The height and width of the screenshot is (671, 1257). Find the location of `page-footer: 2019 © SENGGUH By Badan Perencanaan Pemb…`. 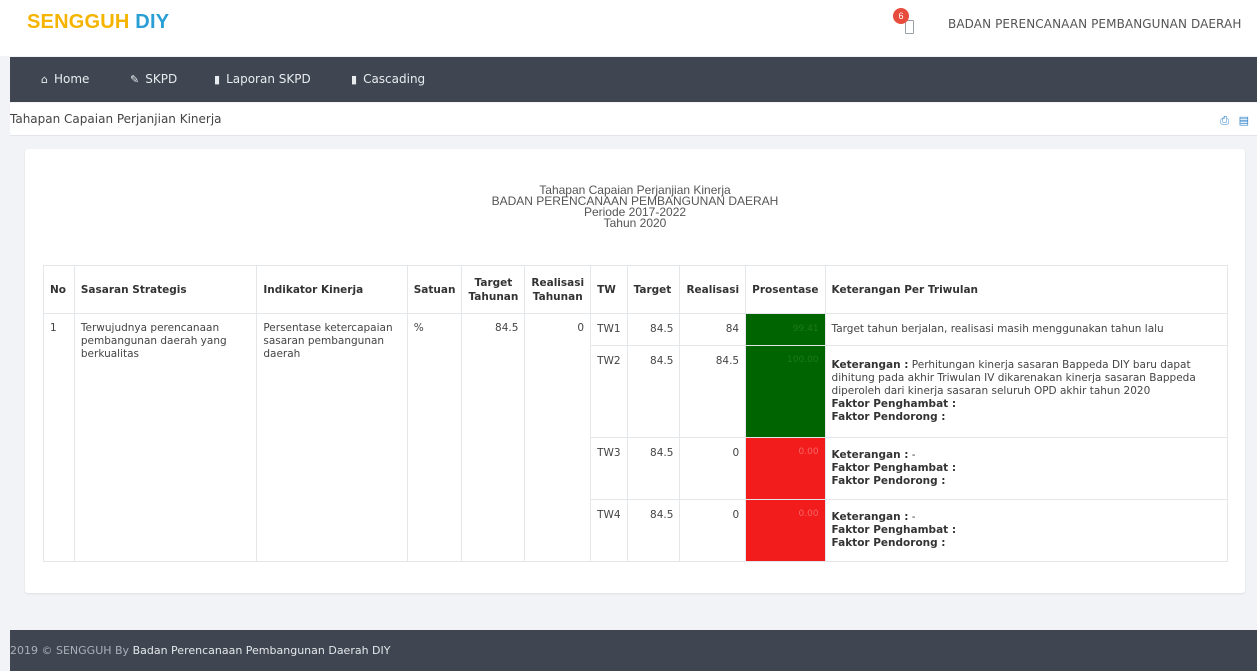

page-footer: 2019 © SENGGUH By Badan Perencanaan Pemb… is located at coordinates (633, 650).